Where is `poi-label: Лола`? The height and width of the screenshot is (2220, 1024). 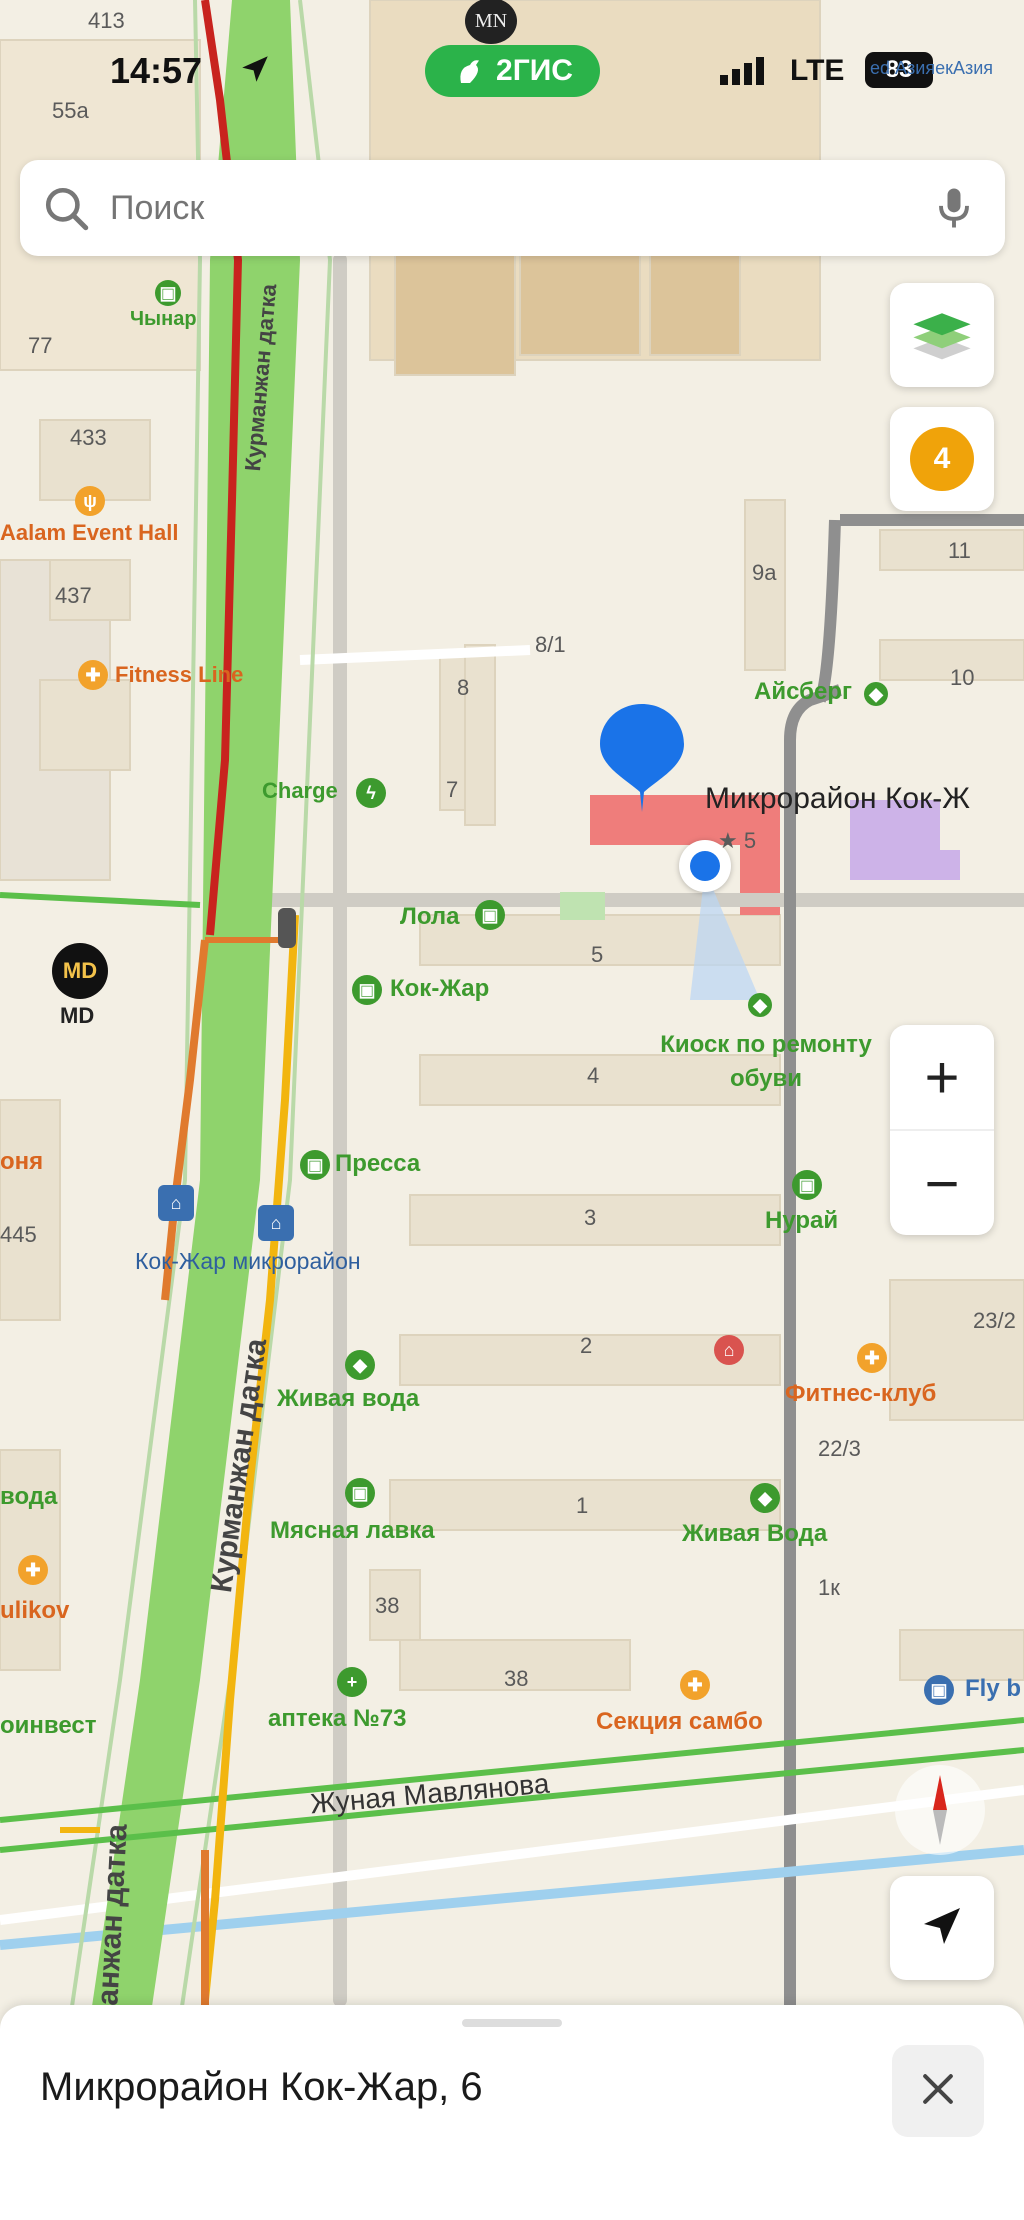 poi-label: Лола is located at coordinates (430, 917).